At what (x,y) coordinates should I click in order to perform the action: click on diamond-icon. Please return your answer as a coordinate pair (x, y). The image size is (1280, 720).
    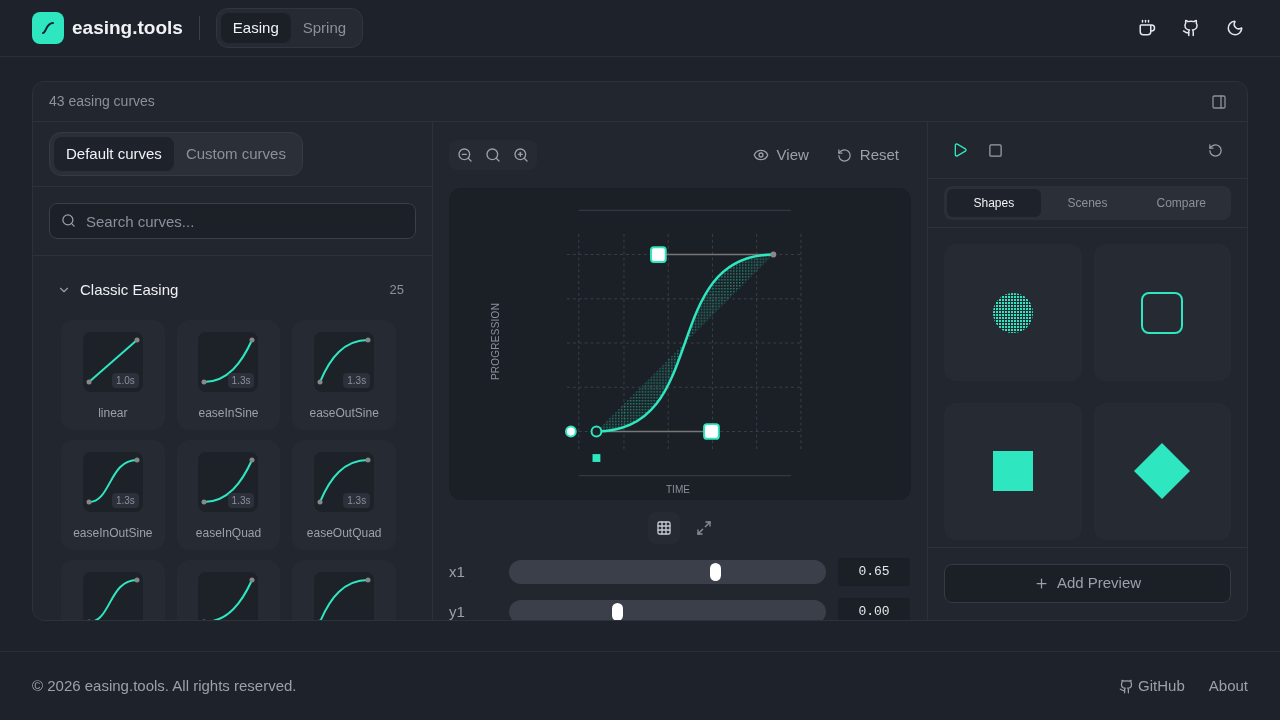
    Looking at the image, I should click on (1162, 471).